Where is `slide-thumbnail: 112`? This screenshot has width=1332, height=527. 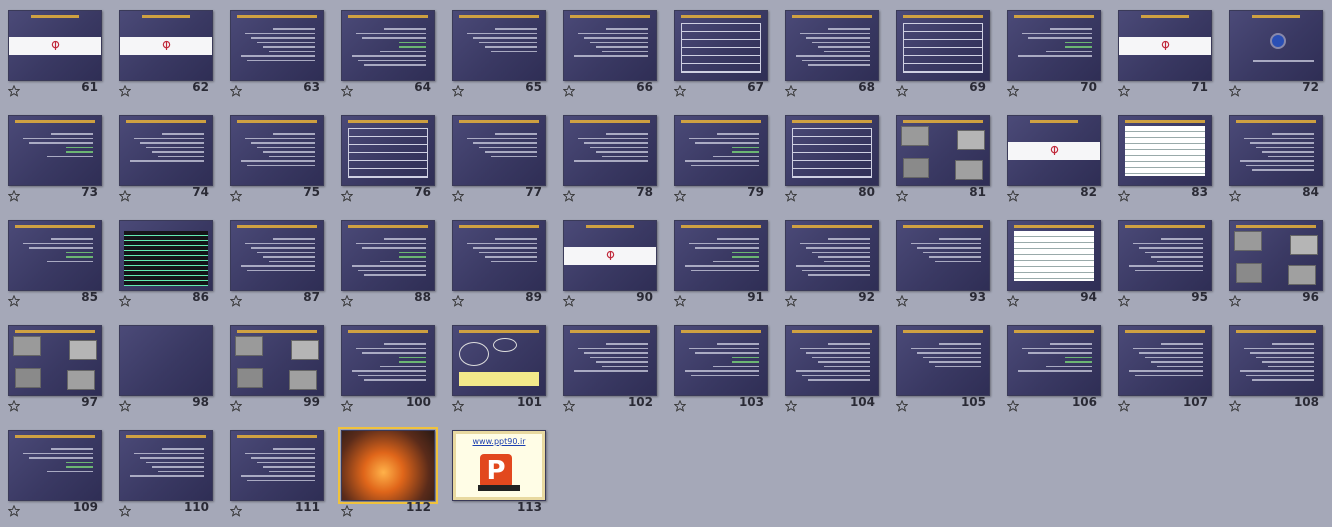
slide-thumbnail: 112 is located at coordinates (388, 472).